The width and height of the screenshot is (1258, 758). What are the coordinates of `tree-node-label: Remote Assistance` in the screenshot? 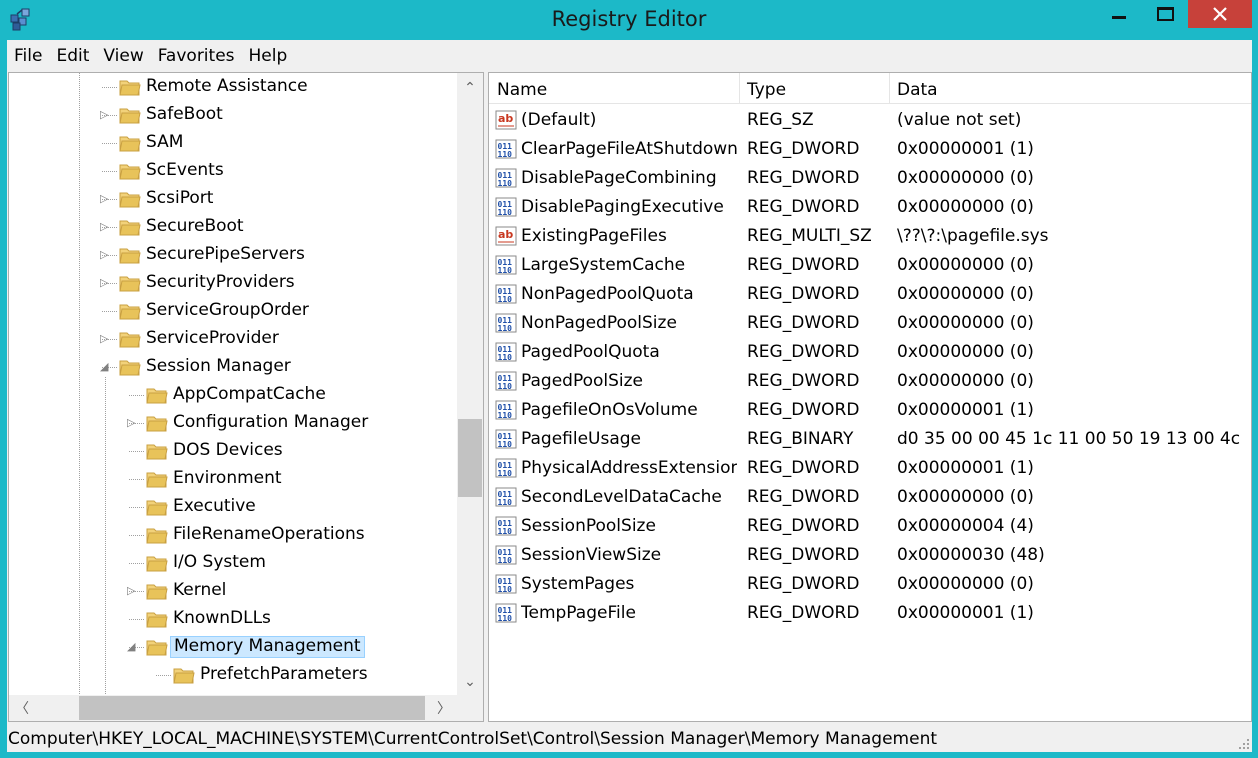 It's located at (227, 87).